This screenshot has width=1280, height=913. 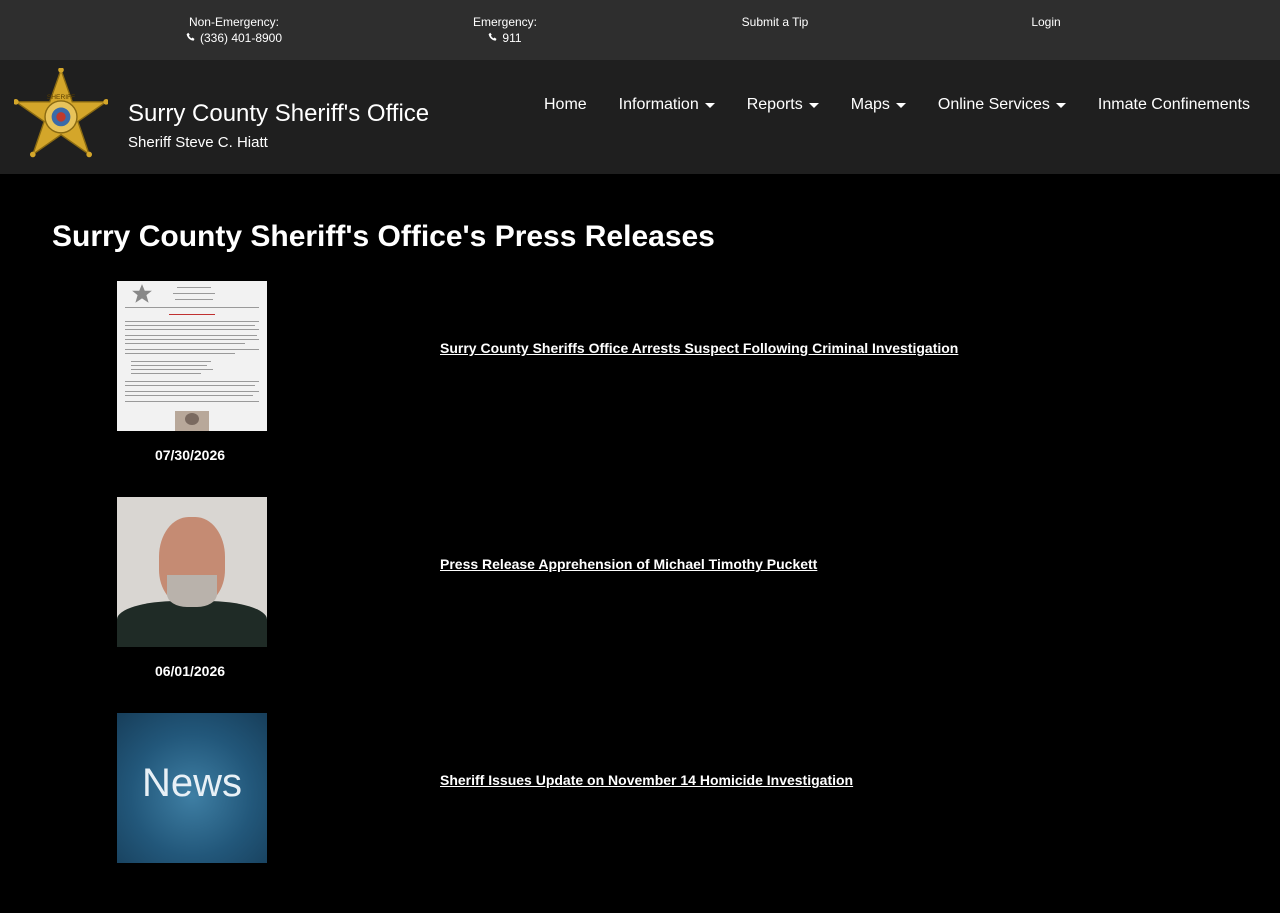 What do you see at coordinates (142, 293) in the screenshot?
I see `badge-icon` at bounding box center [142, 293].